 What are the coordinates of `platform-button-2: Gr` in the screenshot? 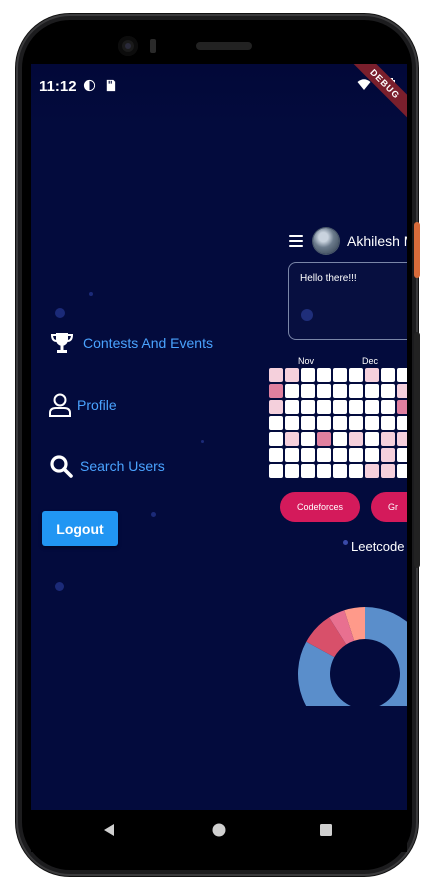 It's located at (389, 507).